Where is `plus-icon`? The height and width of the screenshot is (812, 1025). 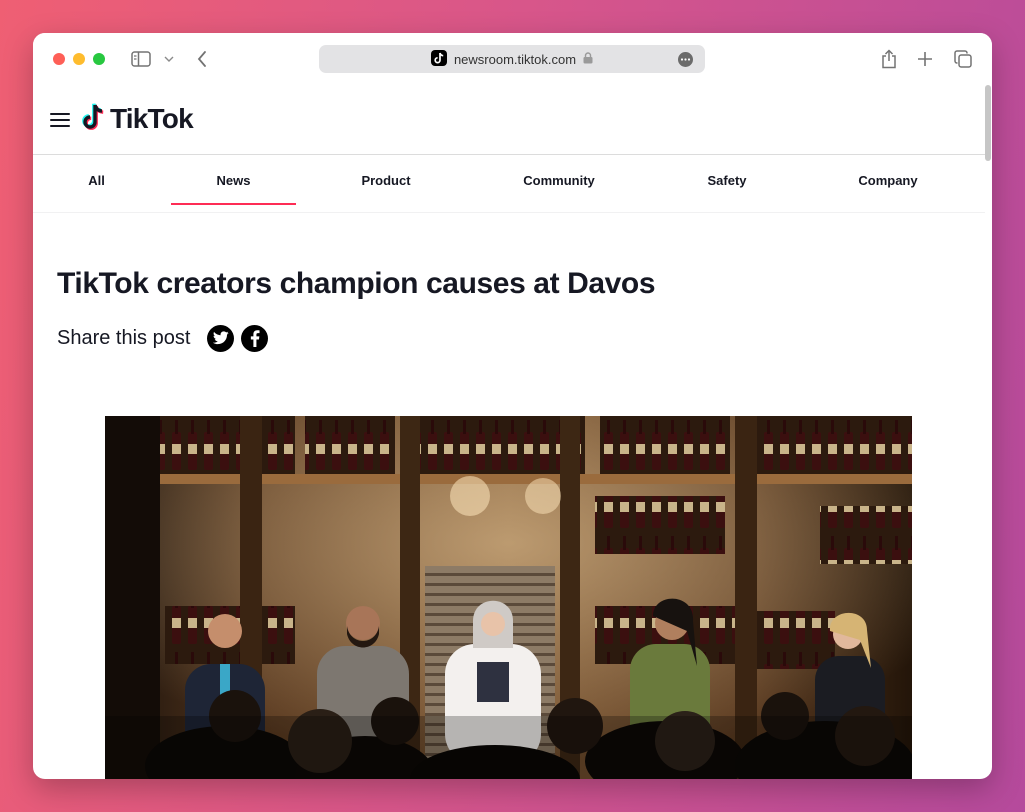 plus-icon is located at coordinates (925, 59).